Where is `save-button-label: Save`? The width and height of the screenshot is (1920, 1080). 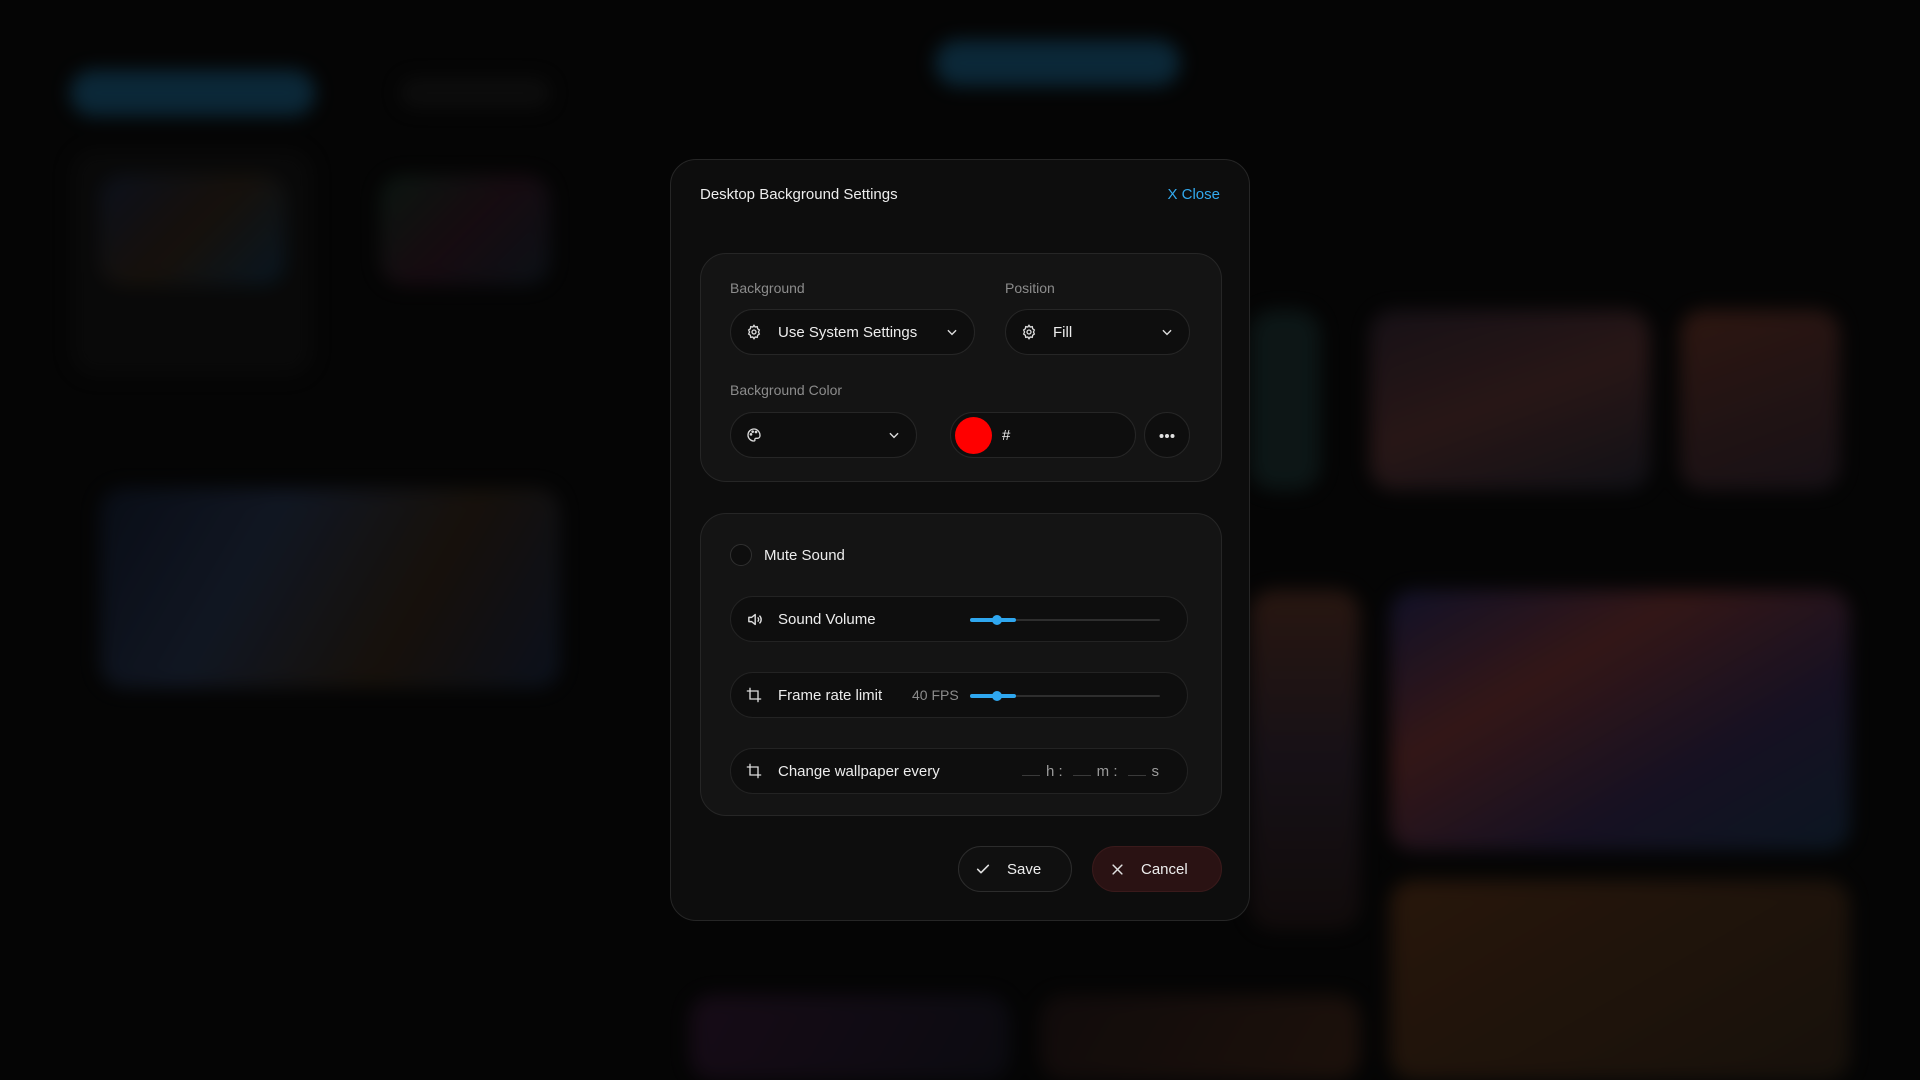
save-button-label: Save is located at coordinates (1024, 869).